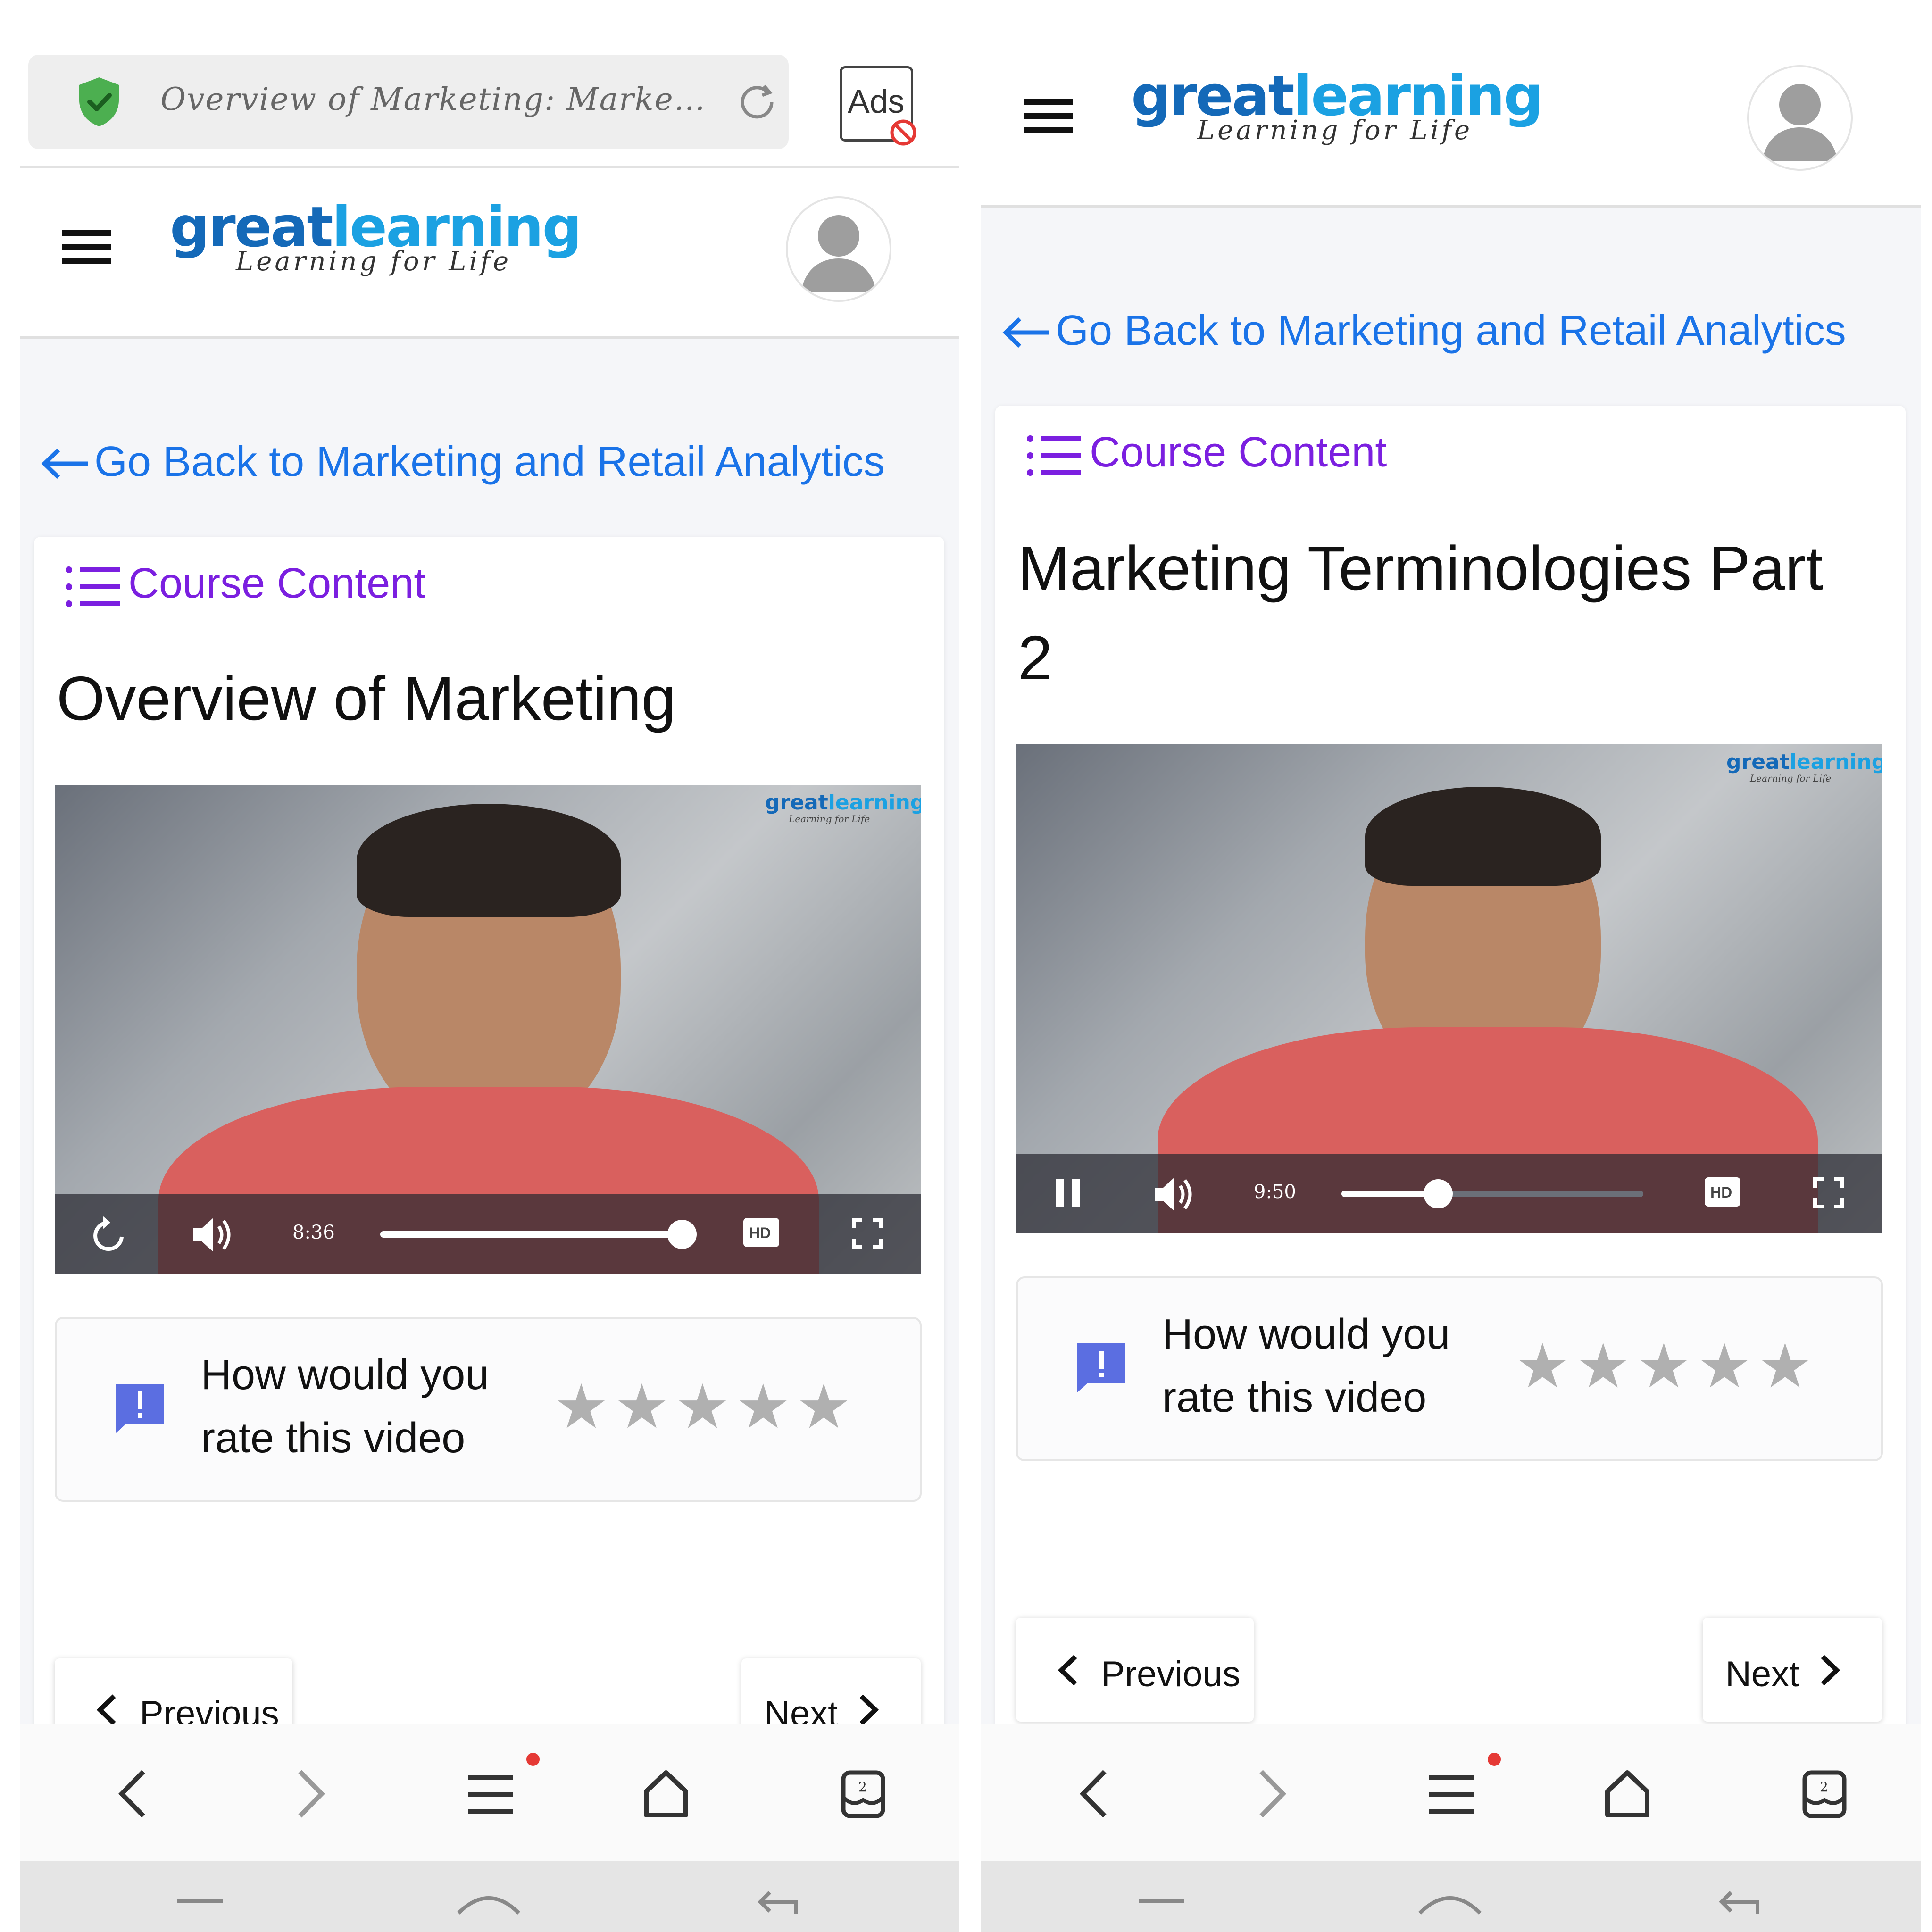  I want to click on shield-check-icon, so click(99, 102).